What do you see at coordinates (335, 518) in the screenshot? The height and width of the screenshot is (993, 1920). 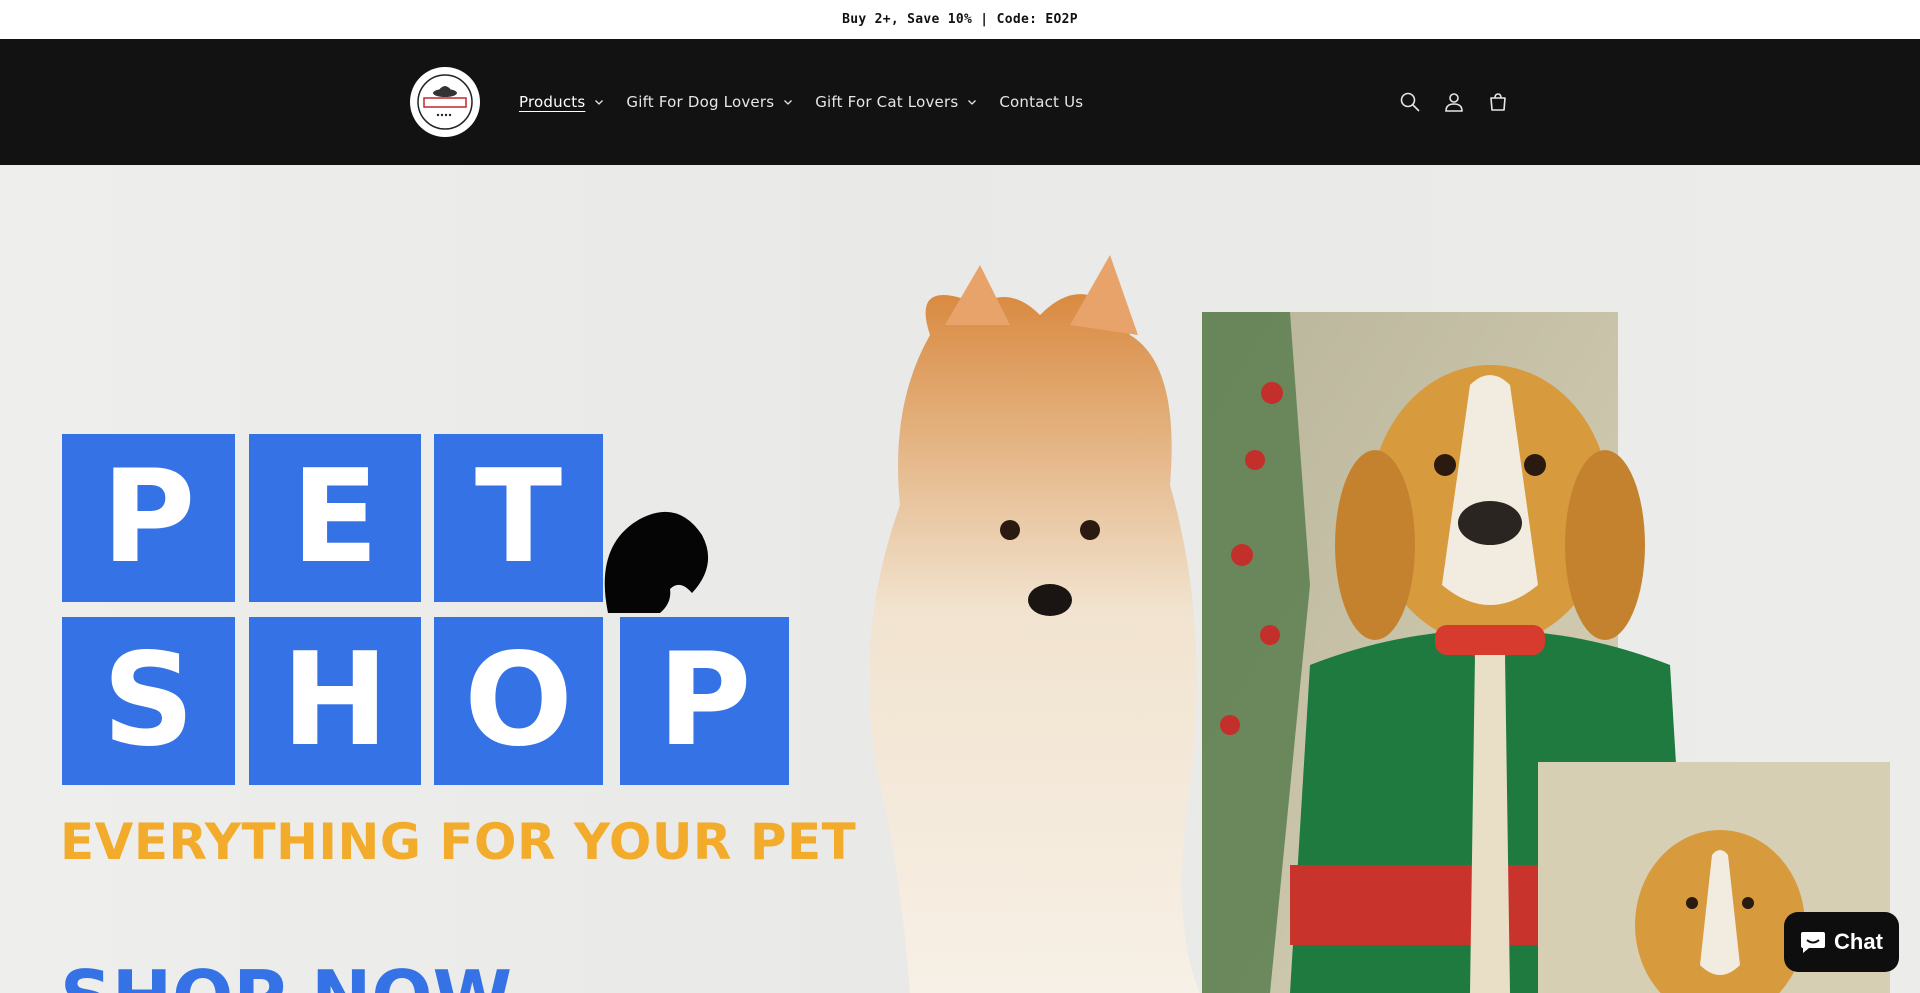 I see `hero-tile-e: E` at bounding box center [335, 518].